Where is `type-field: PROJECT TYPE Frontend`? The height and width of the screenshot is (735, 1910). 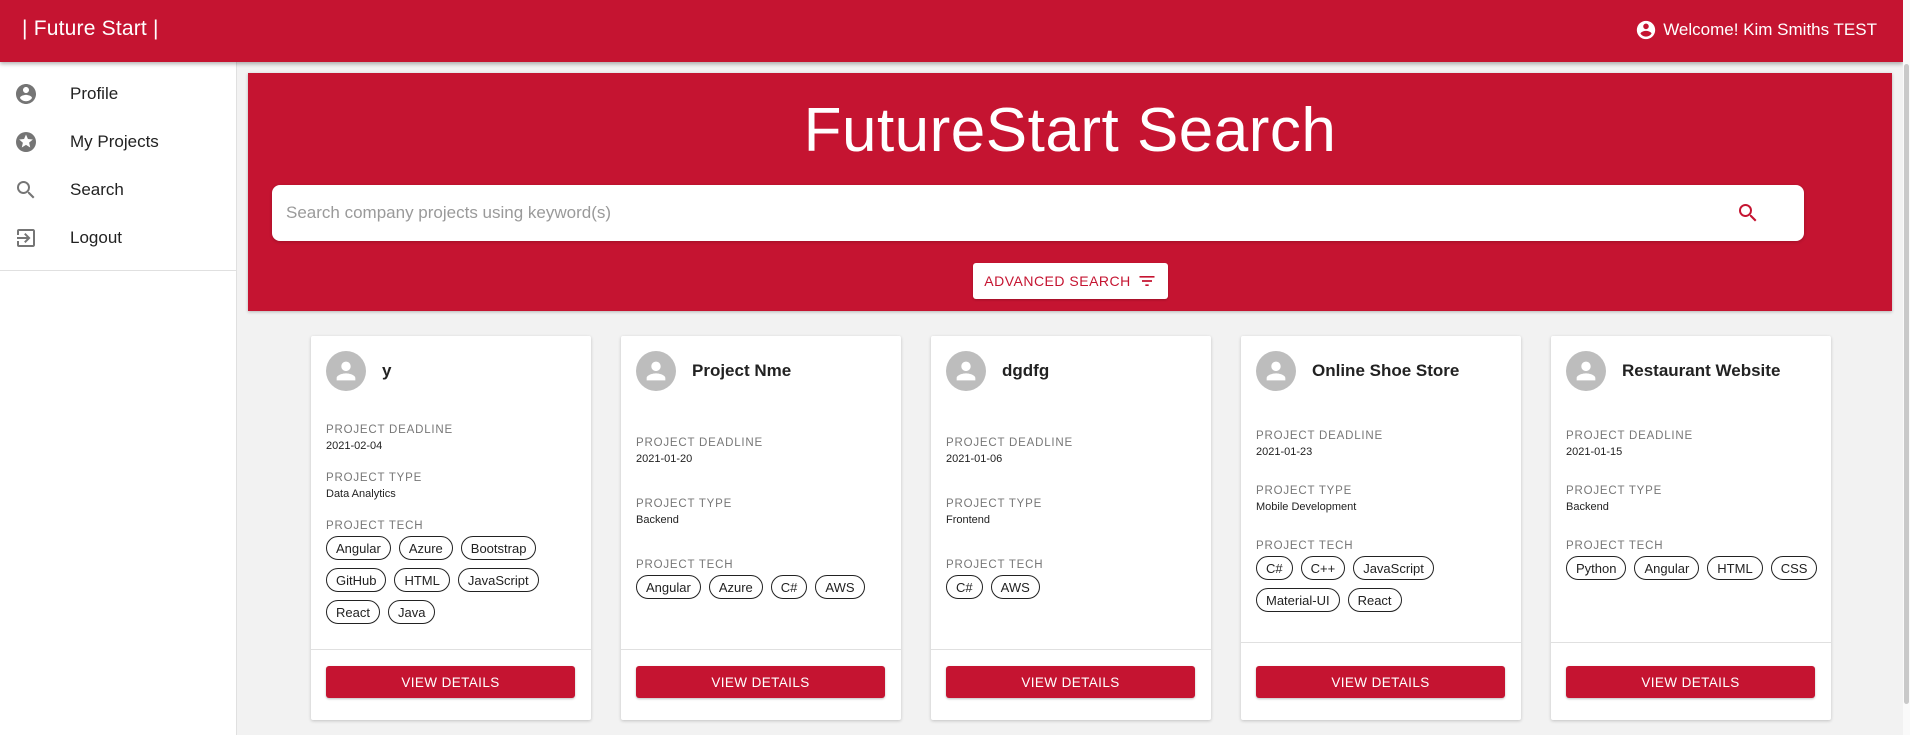
type-field: PROJECT TYPE Frontend is located at coordinates (1072, 512).